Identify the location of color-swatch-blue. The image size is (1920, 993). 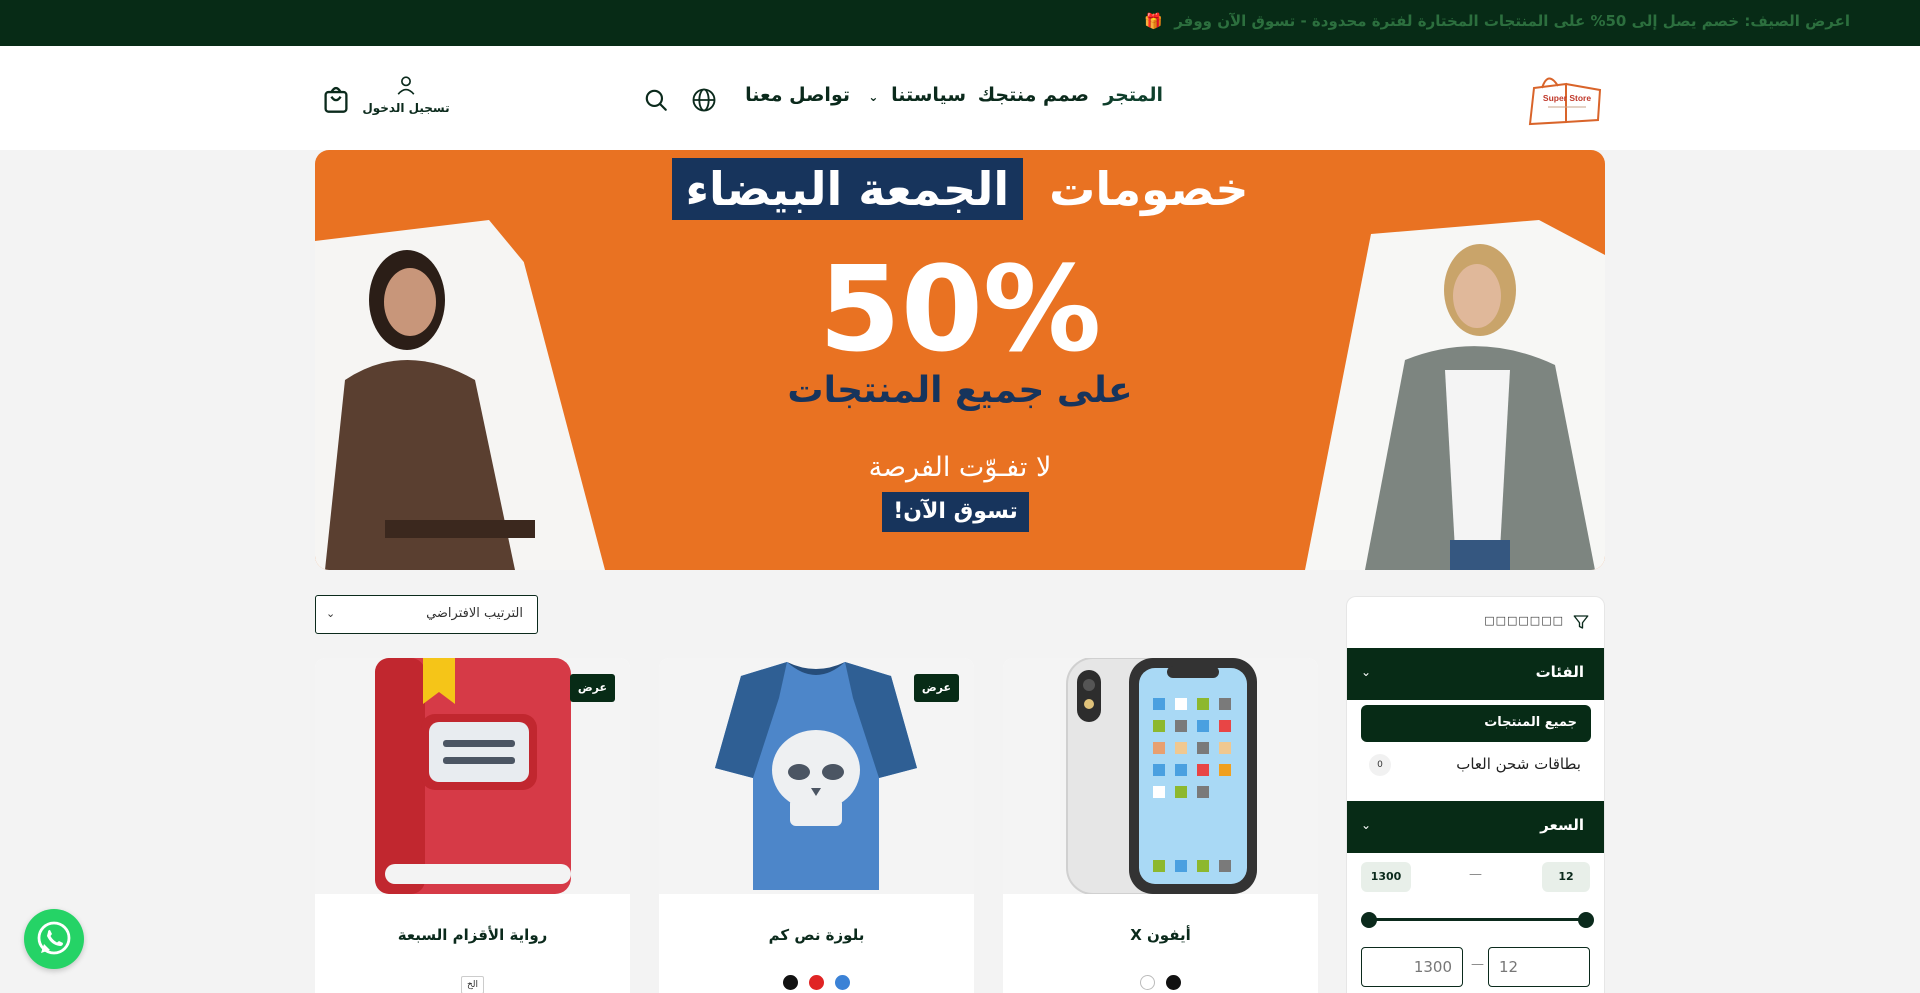
(843, 982).